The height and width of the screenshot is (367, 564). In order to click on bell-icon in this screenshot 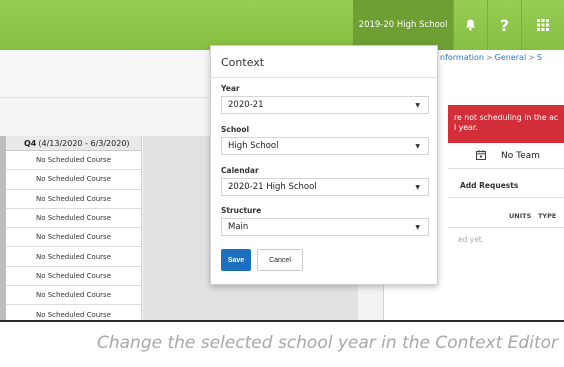, I will do `click(470, 25)`.